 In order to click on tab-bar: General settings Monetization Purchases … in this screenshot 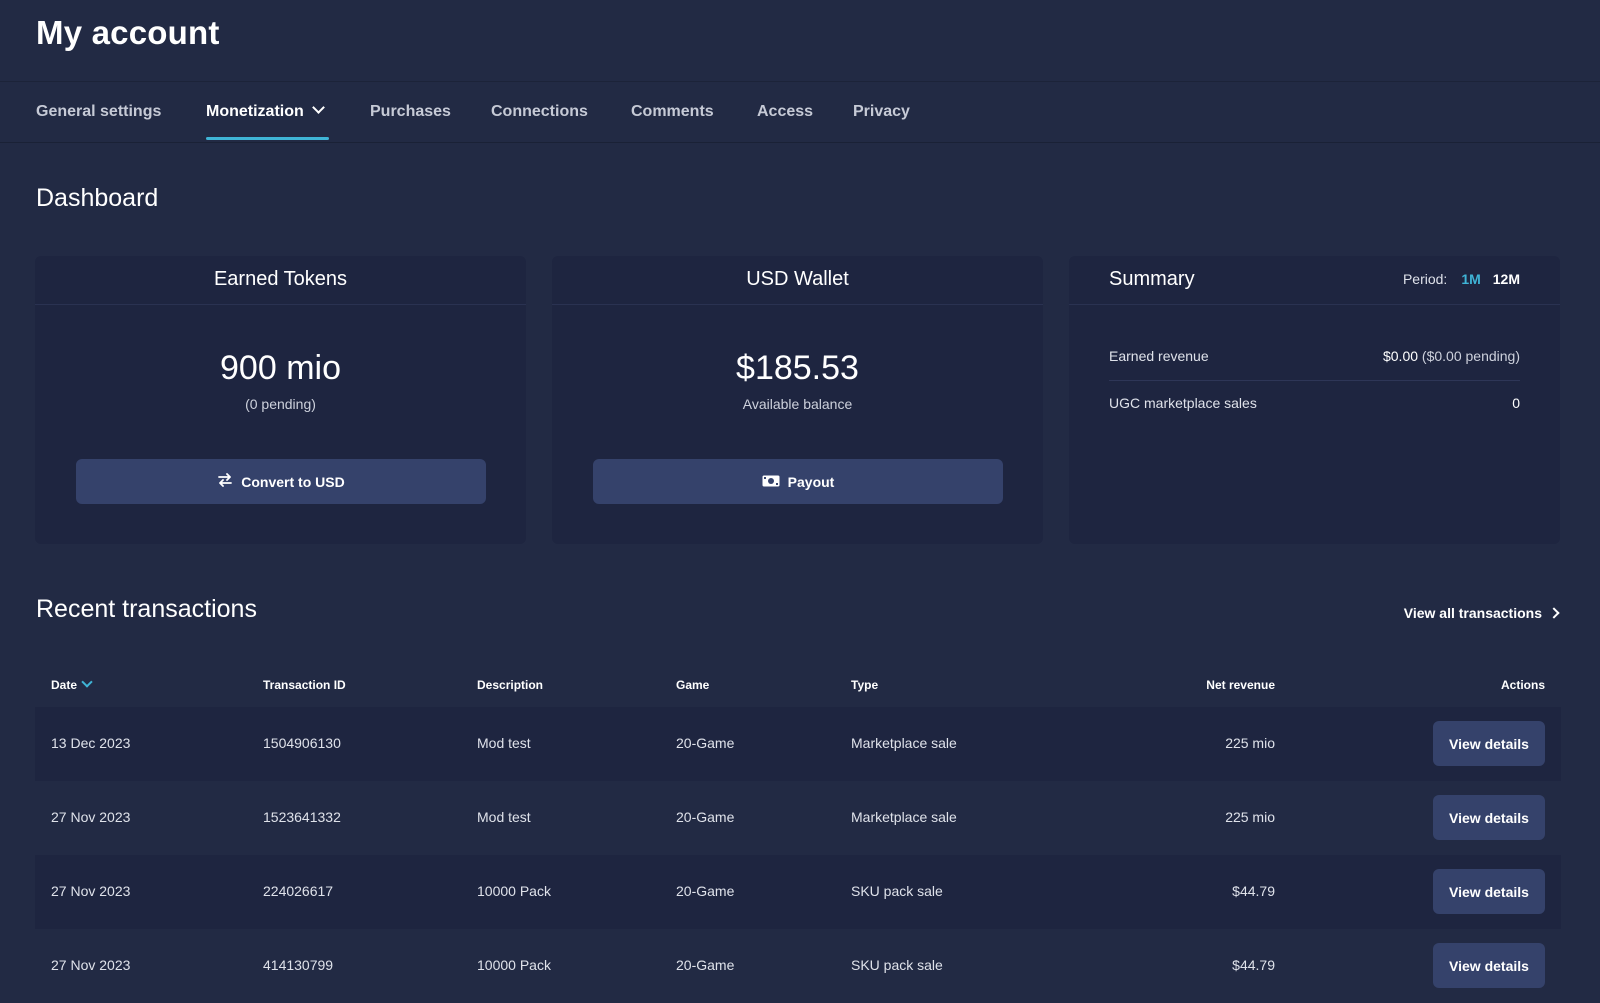, I will do `click(800, 112)`.